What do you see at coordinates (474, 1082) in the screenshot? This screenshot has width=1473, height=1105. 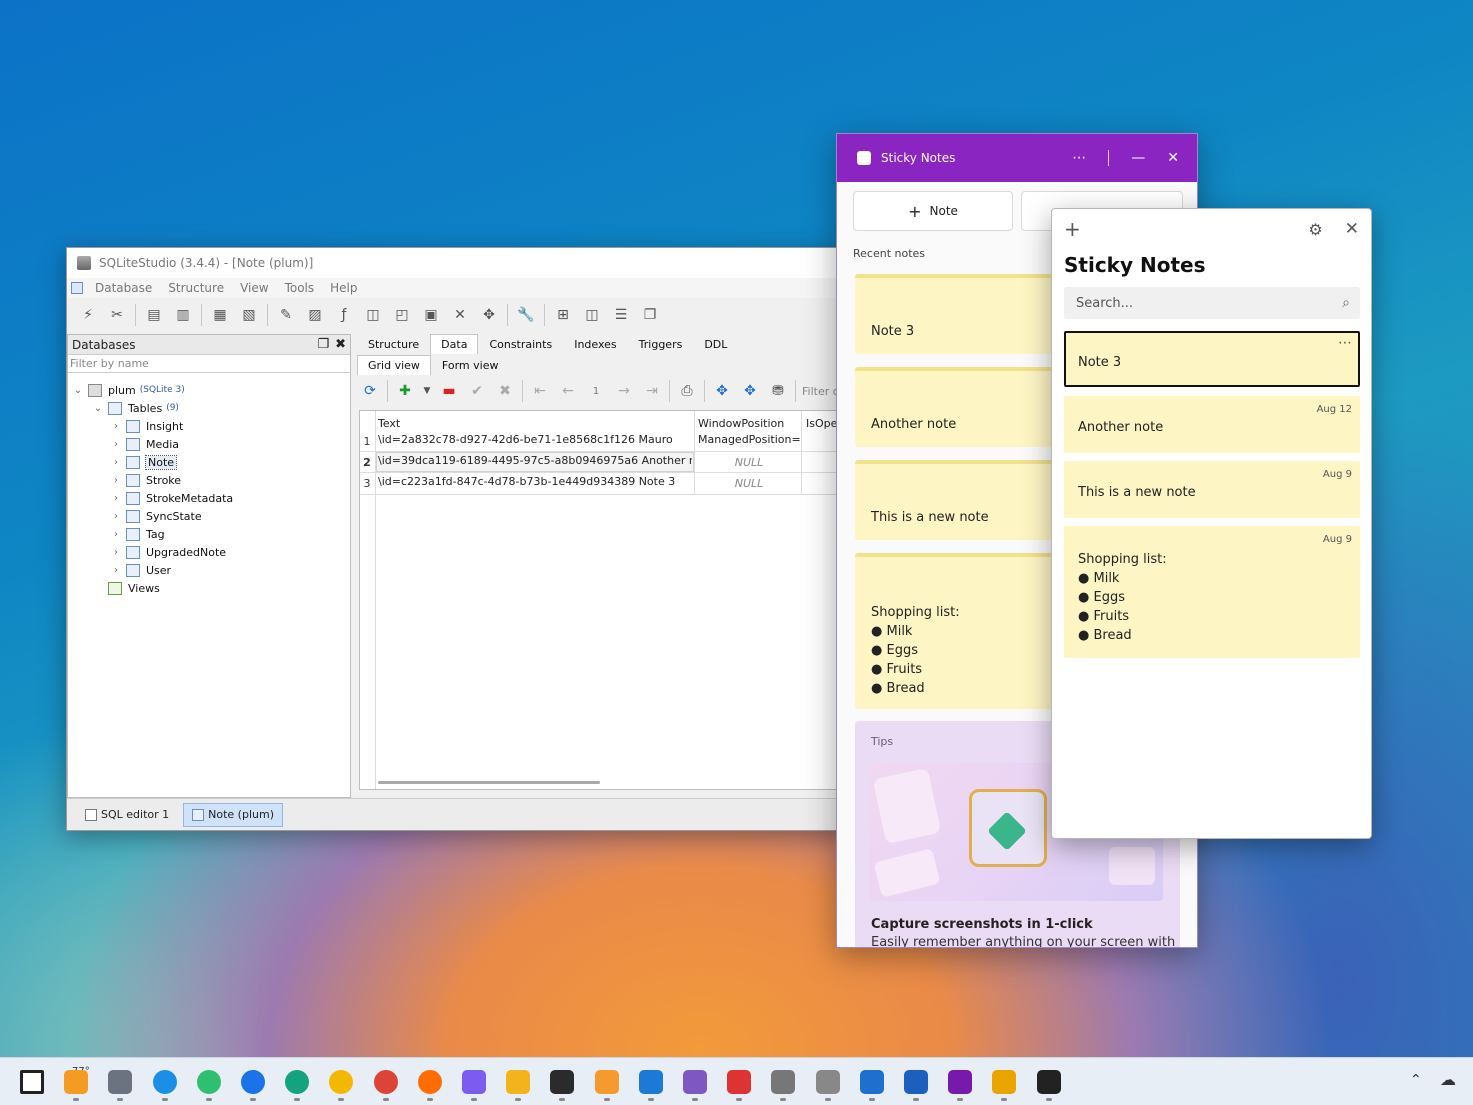 I see `copilot-icon` at bounding box center [474, 1082].